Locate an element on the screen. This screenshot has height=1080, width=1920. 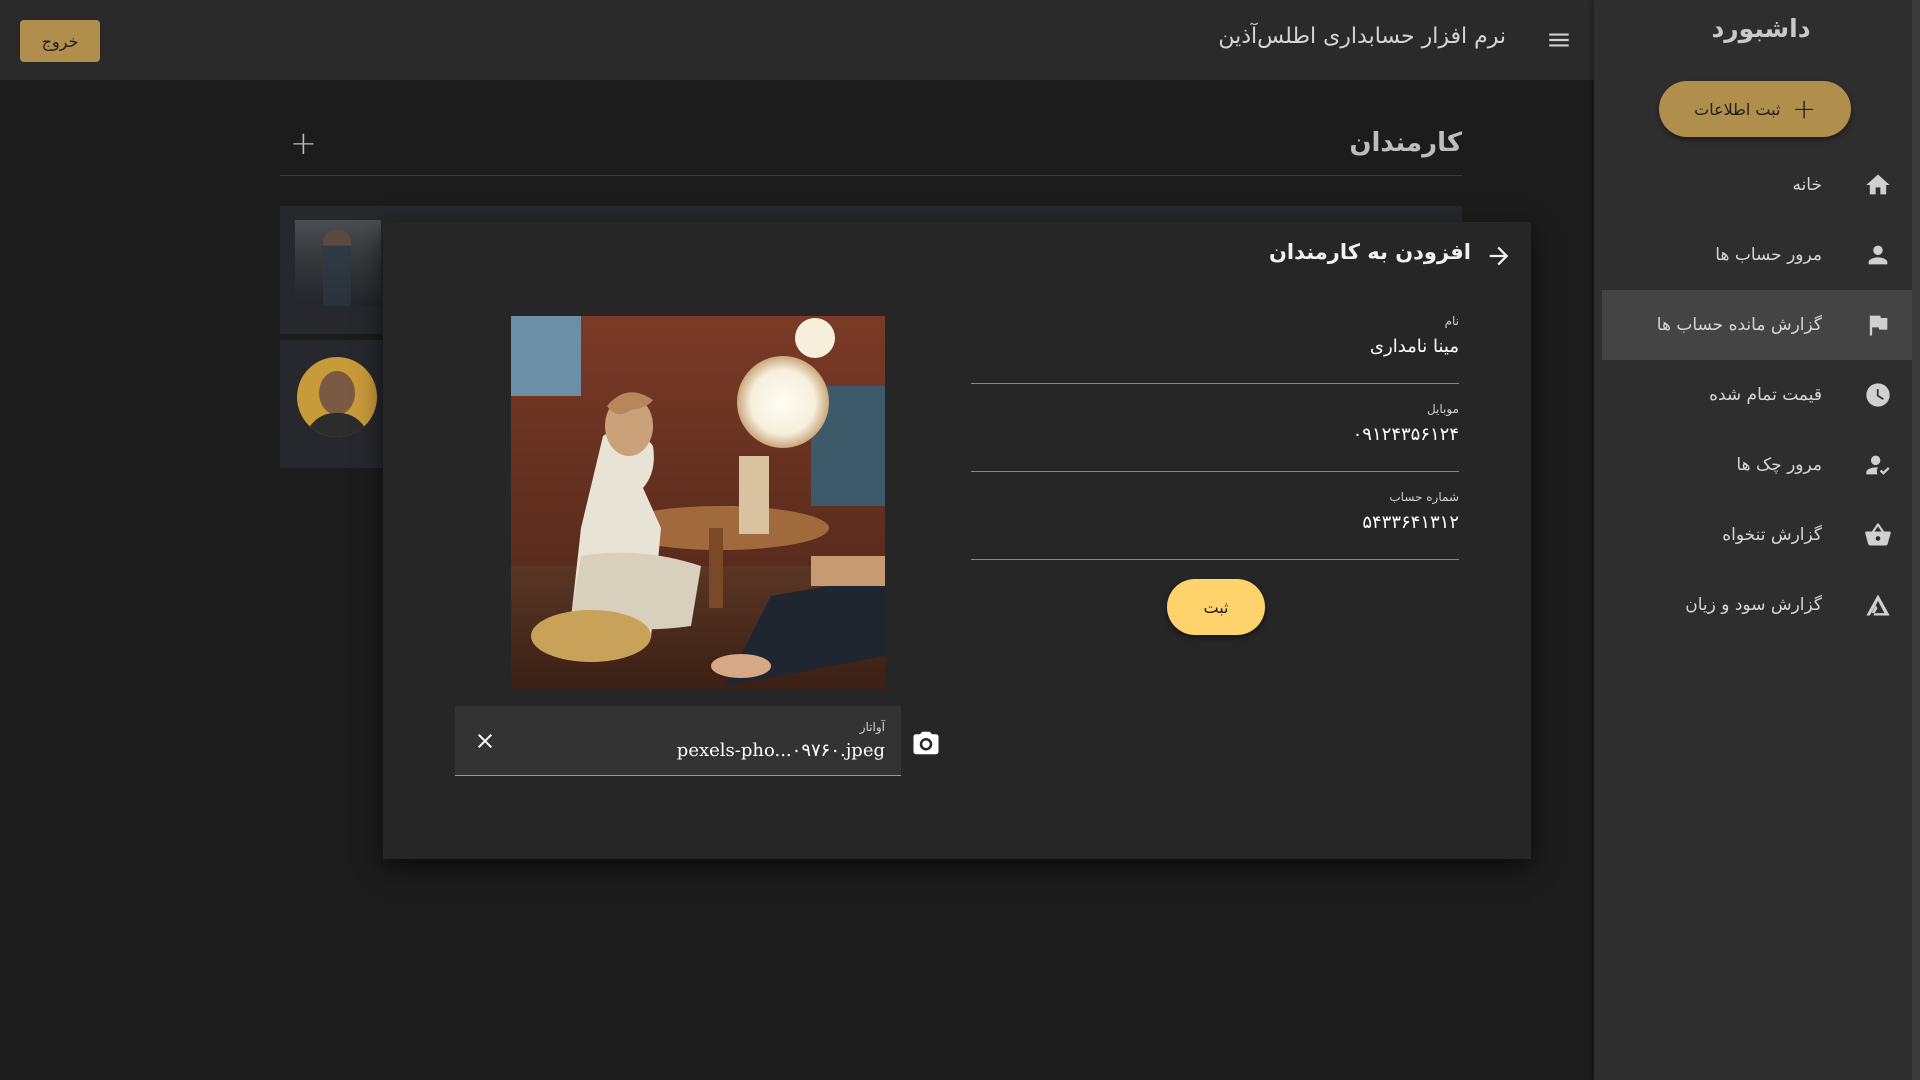
employee-photo is located at coordinates (338, 263).